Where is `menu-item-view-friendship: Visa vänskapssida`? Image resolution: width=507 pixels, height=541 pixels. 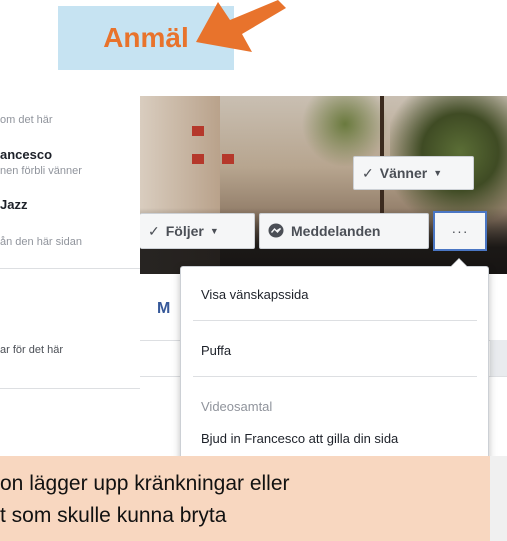
menu-item-view-friendship: Visa vänskapssida is located at coordinates (254, 294).